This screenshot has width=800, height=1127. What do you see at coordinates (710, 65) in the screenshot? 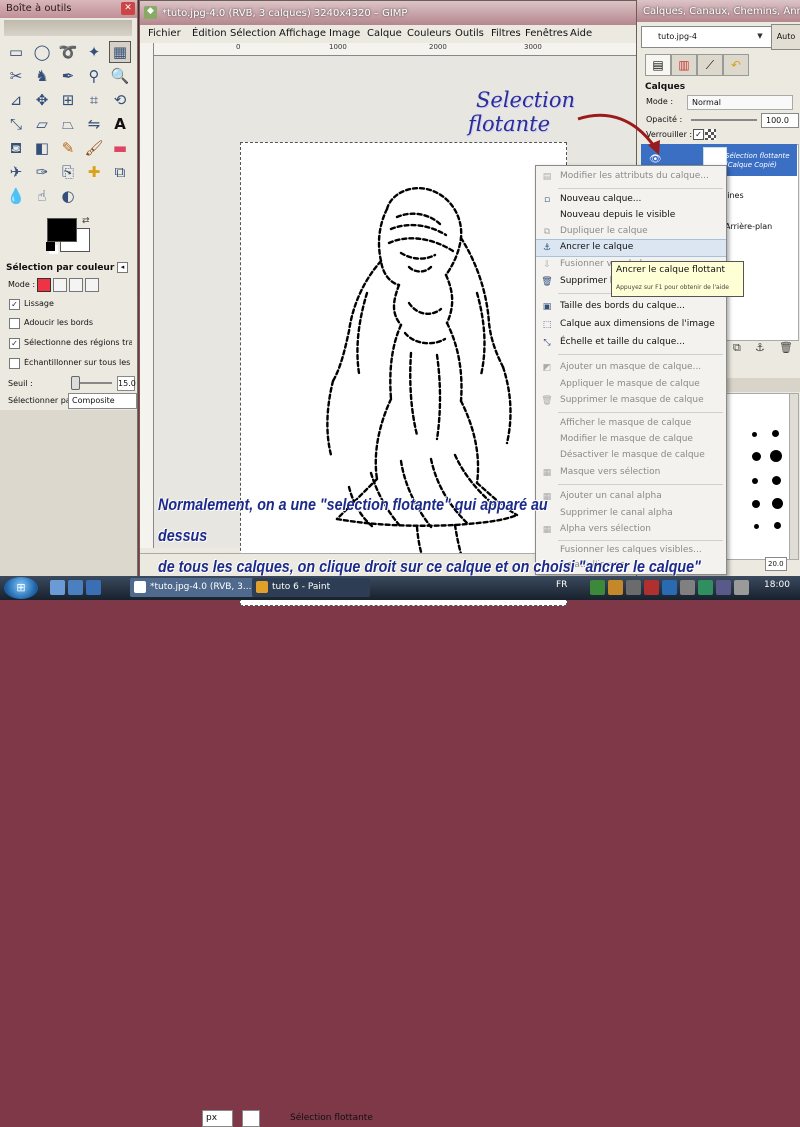
I see `tab-paths: ⟋` at bounding box center [710, 65].